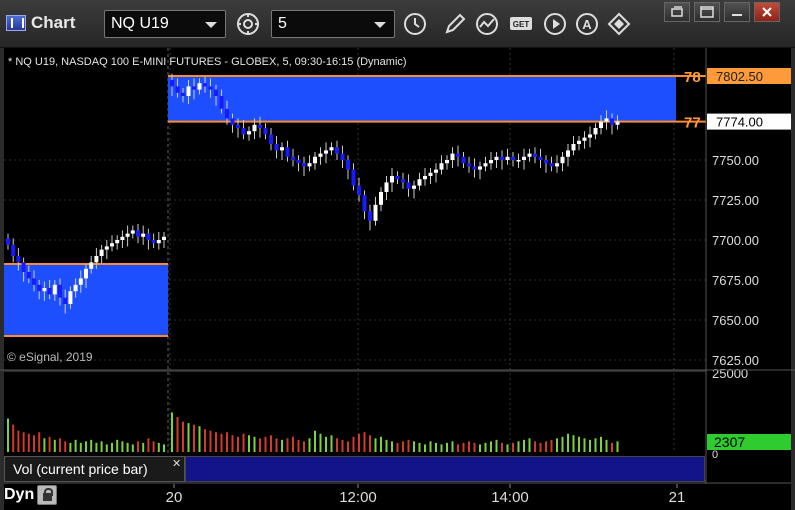 This screenshot has width=795, height=510. I want to click on time-tick-label: 21, so click(677, 497).